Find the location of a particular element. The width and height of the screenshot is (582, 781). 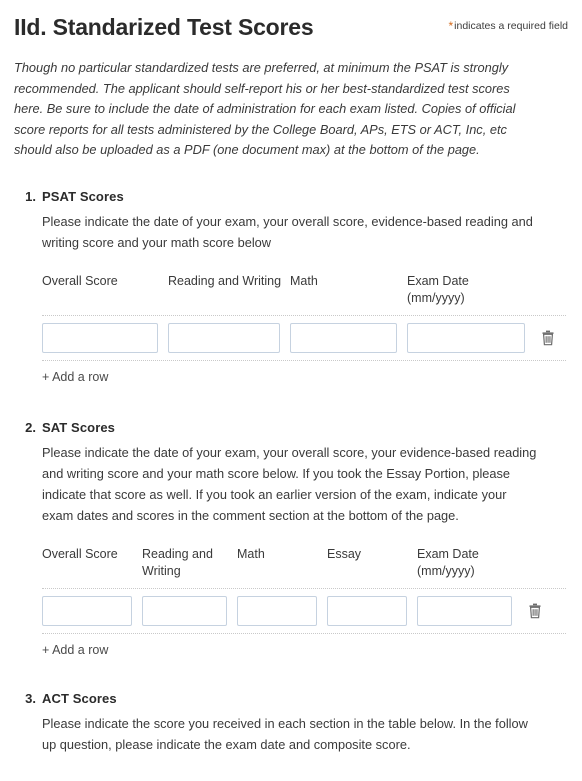

psat-exam-date-input is located at coordinates (466, 337).